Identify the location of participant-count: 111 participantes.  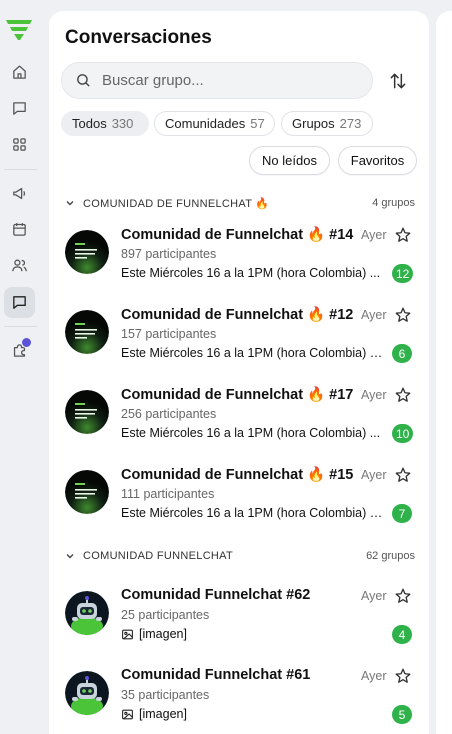
(168, 494).